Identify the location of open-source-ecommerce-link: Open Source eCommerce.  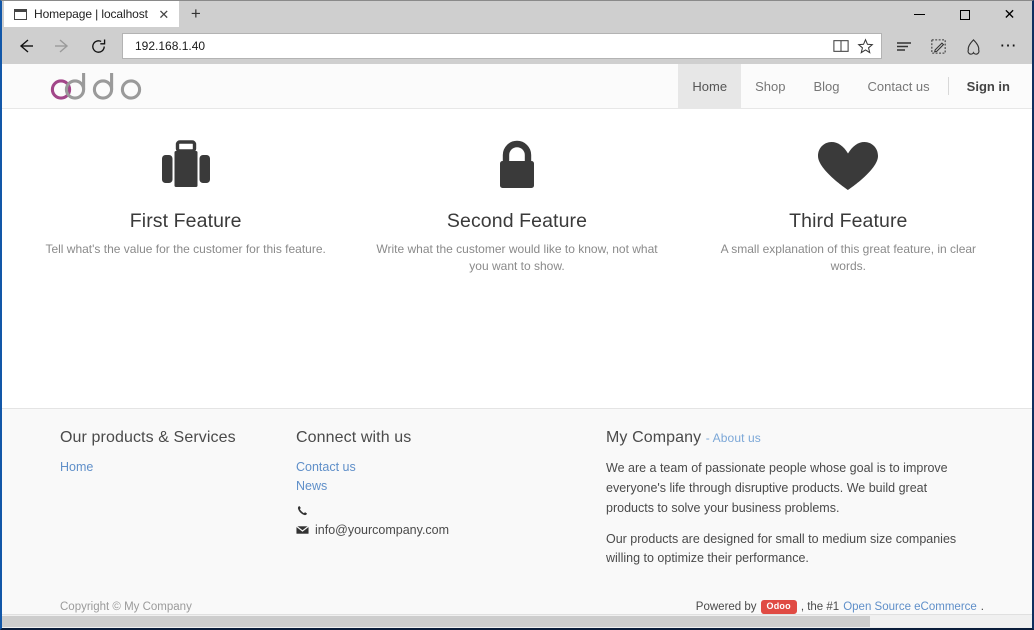
(910, 607).